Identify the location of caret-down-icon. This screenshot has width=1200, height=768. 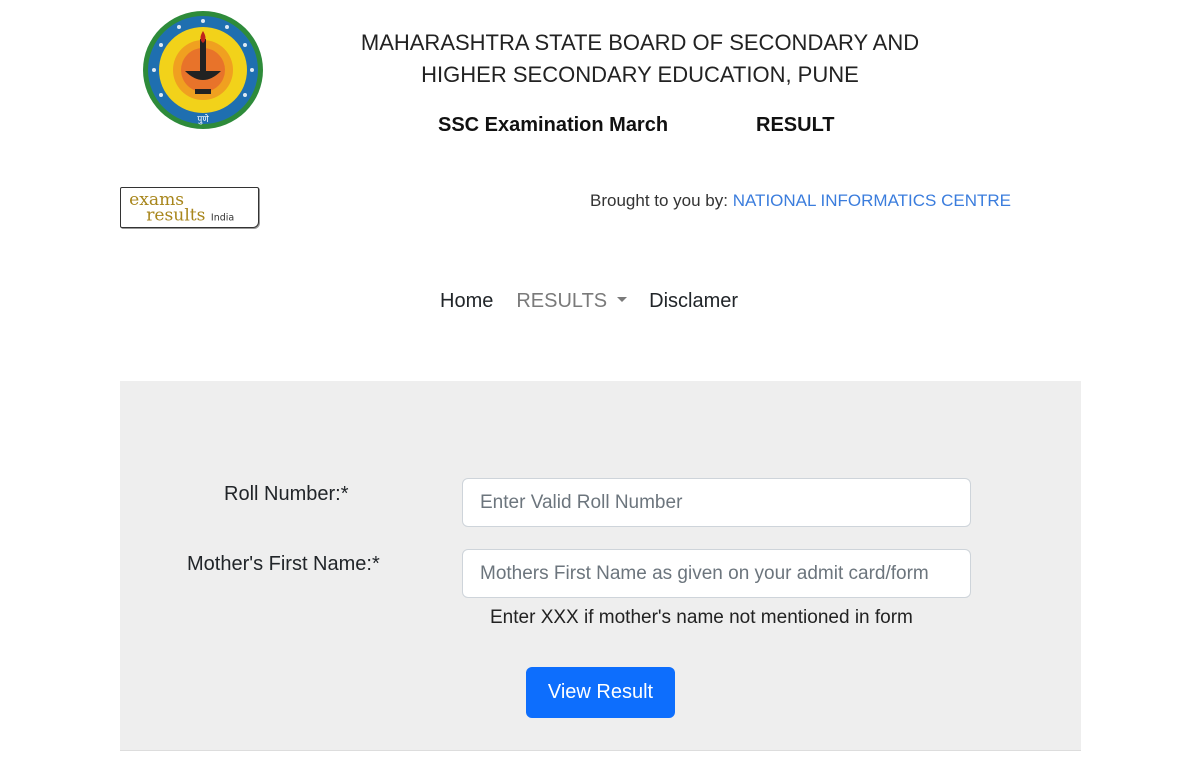
(622, 300).